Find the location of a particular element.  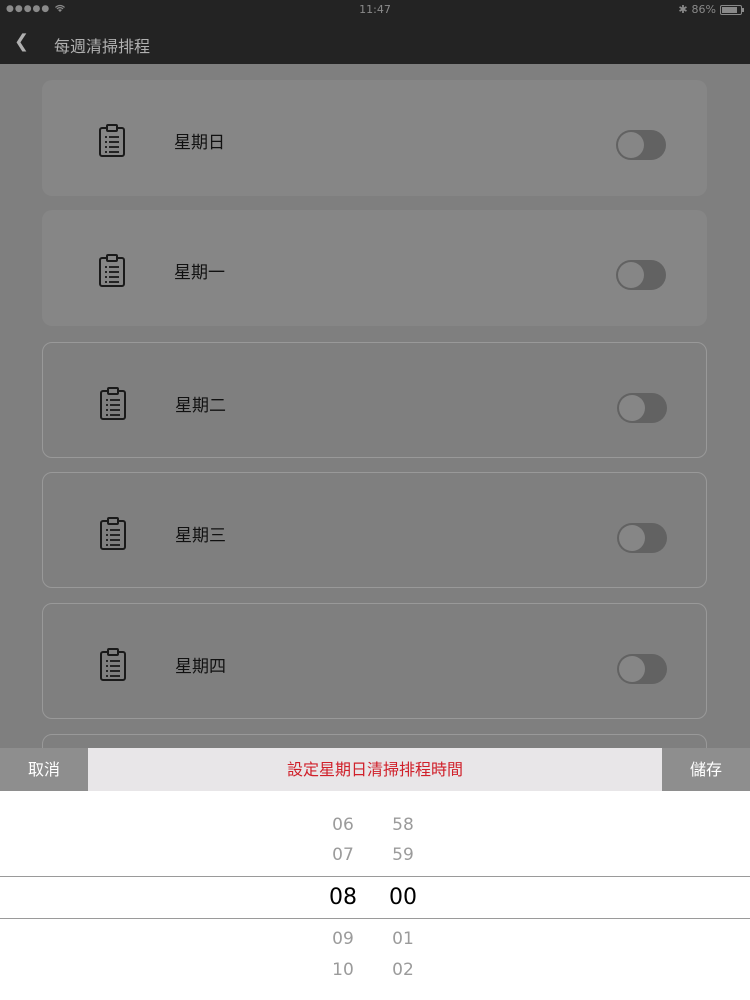

minute-option: 02 is located at coordinates (403, 970).